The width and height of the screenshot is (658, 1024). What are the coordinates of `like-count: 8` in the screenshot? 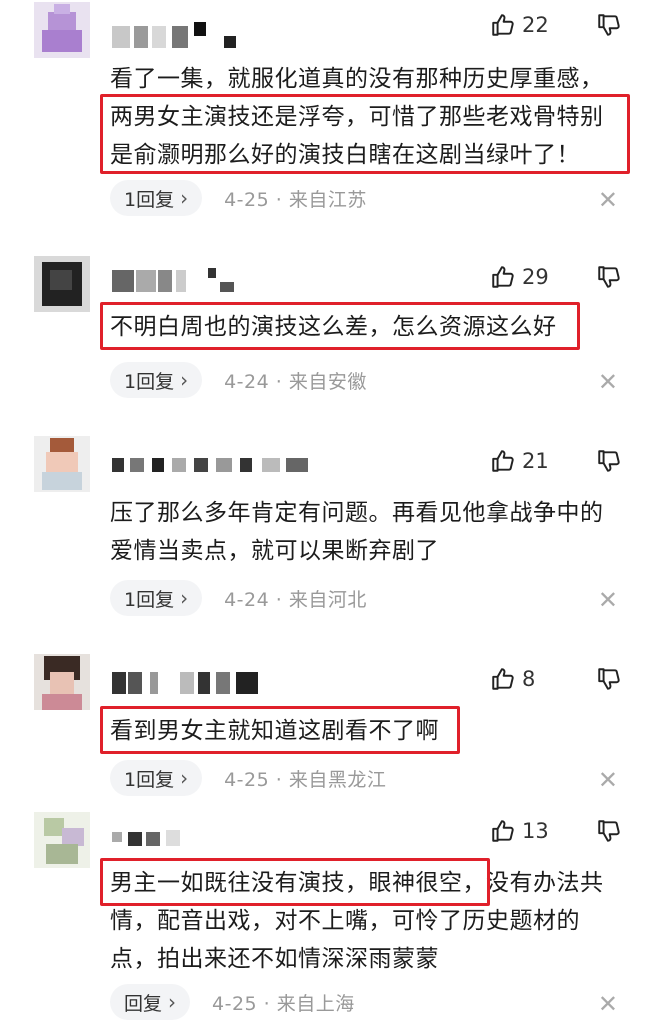 It's located at (529, 678).